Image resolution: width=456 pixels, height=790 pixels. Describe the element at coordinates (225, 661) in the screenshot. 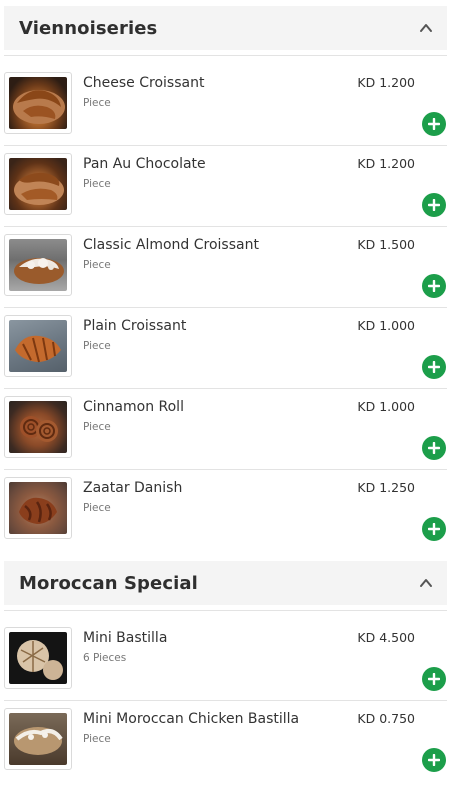

I see `menu-item: Mini Bastilla 6 Pieces KD 4.500` at that location.